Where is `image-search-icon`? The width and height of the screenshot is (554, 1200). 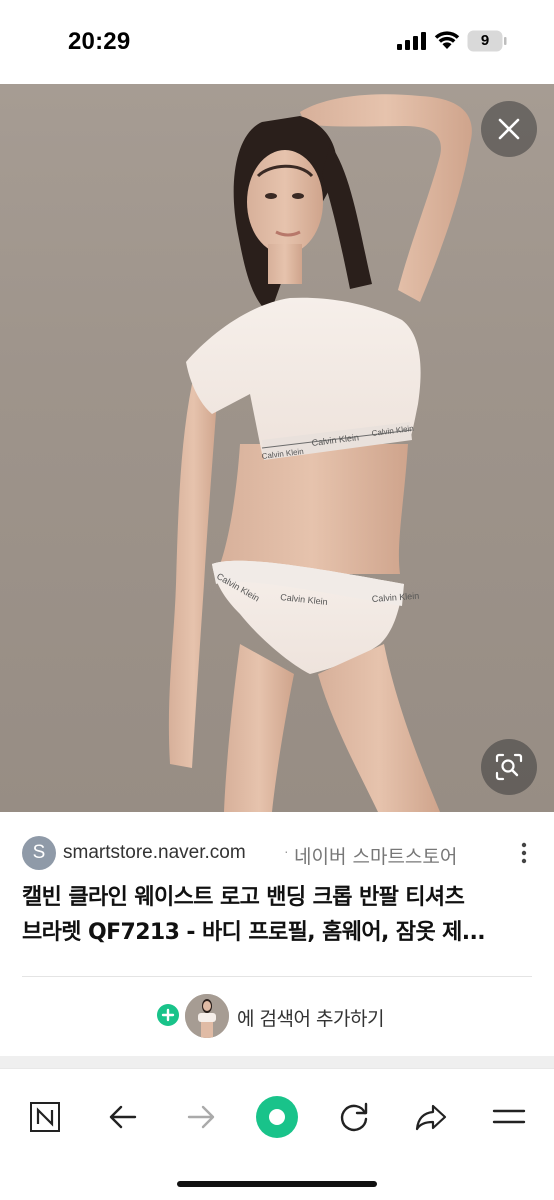 image-search-icon is located at coordinates (509, 767).